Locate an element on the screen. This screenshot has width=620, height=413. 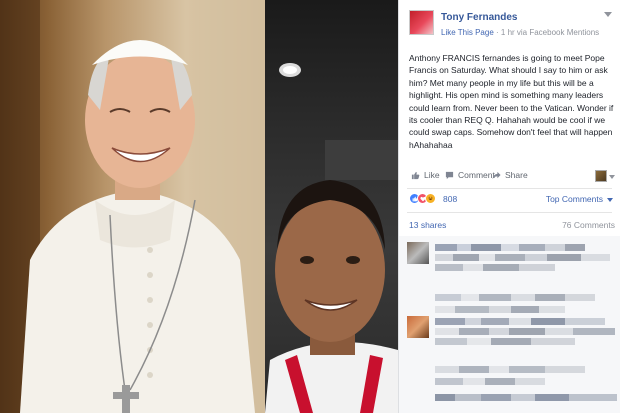
comment-button: Comment is located at coordinates (470, 175).